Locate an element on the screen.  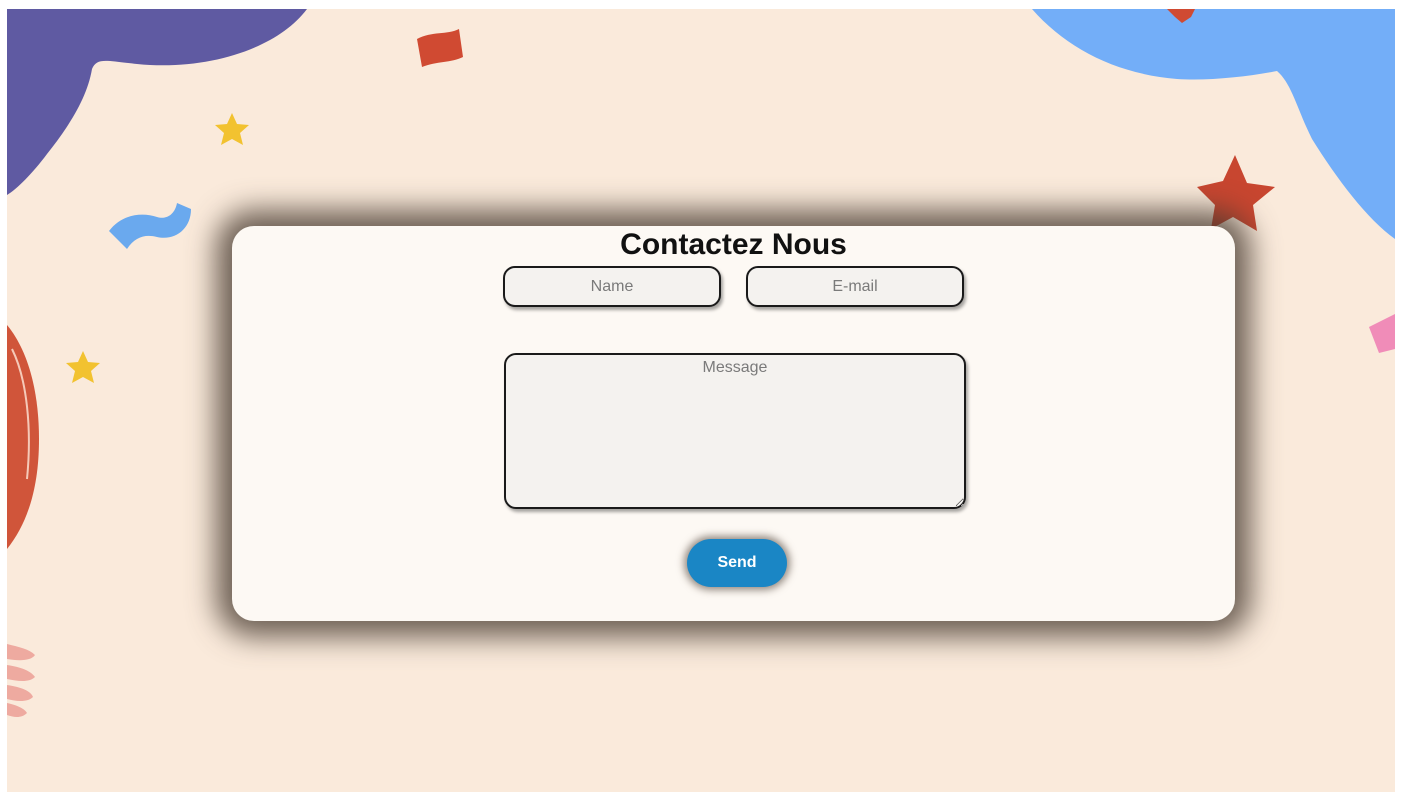
purple-blob-icon is located at coordinates (157, 102).